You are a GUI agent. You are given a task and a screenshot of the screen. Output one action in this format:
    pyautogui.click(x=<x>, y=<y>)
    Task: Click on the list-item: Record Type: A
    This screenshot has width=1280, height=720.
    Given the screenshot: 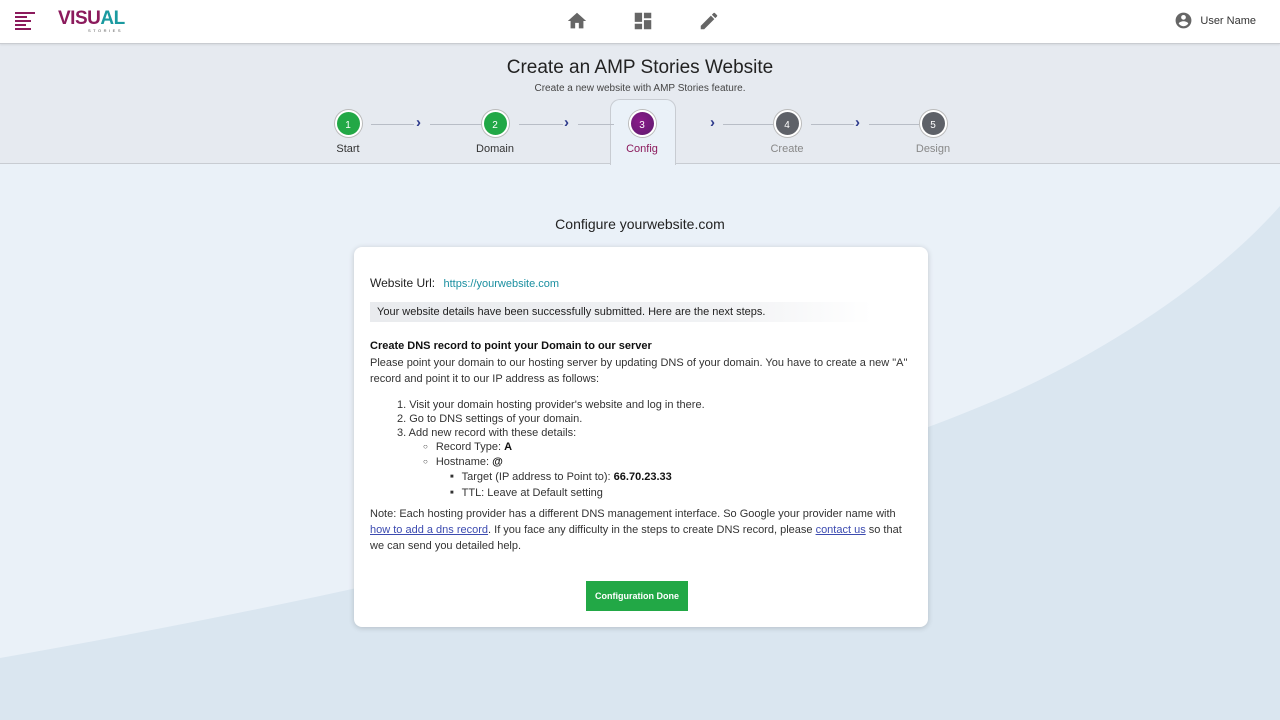 What is the action you would take?
    pyautogui.click(x=551, y=447)
    